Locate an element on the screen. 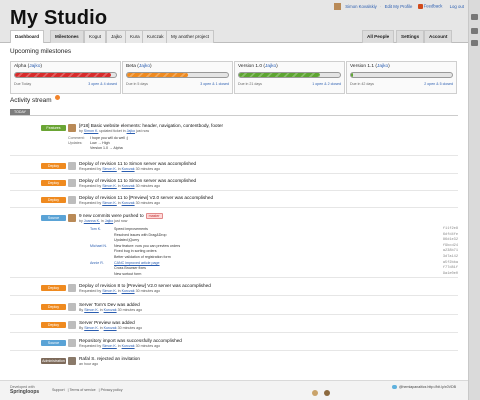 The image size is (480, 400). commit-author-link: Annie R. is located at coordinates (97, 263).